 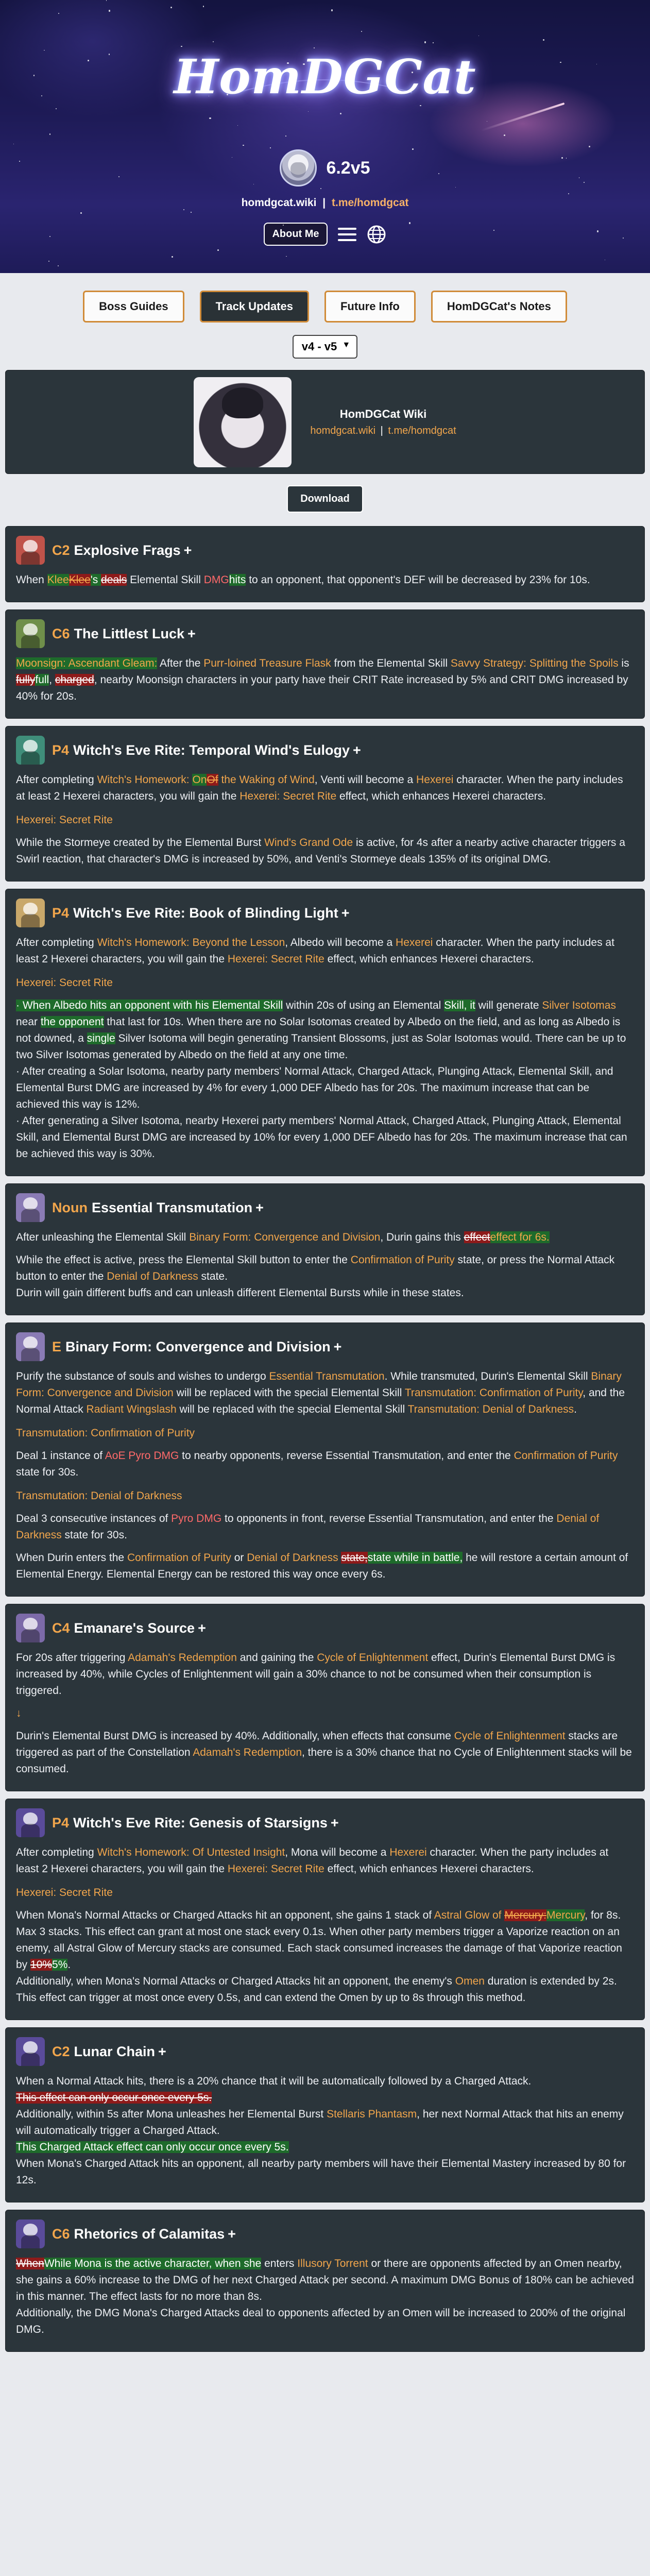 What do you see at coordinates (325, 347) in the screenshot?
I see `version-select: v4 - v5 ▼` at bounding box center [325, 347].